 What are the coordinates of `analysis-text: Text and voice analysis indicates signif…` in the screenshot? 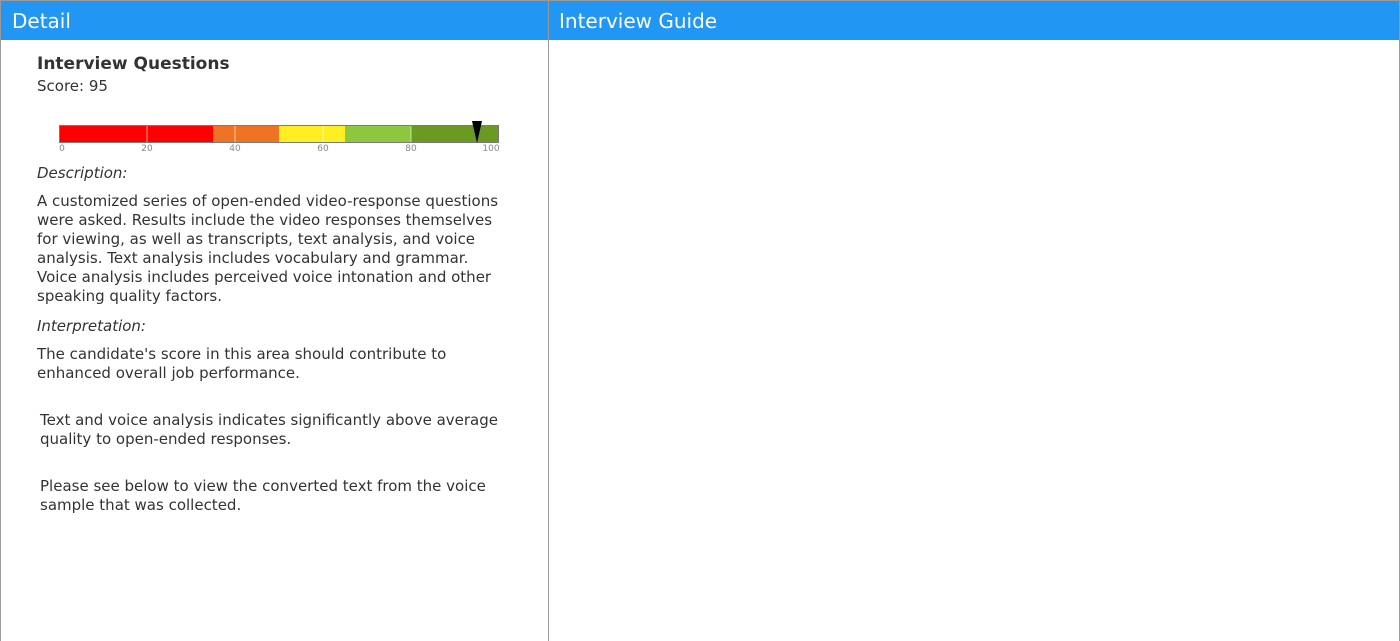 It's located at (269, 429).